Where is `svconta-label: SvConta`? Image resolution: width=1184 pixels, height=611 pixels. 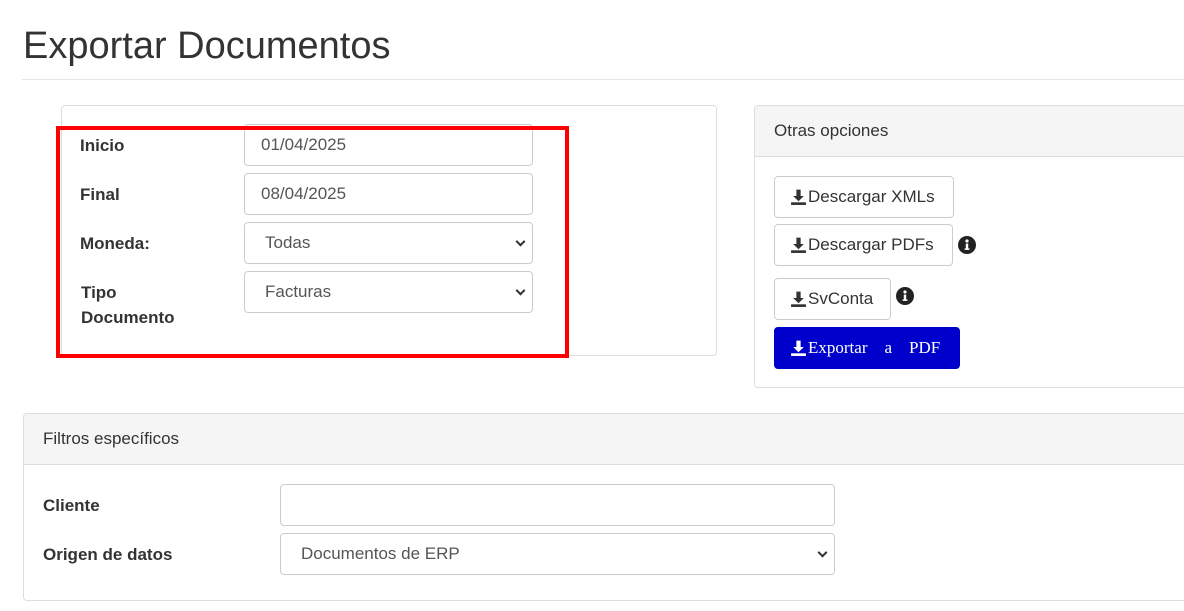 svconta-label: SvConta is located at coordinates (841, 298).